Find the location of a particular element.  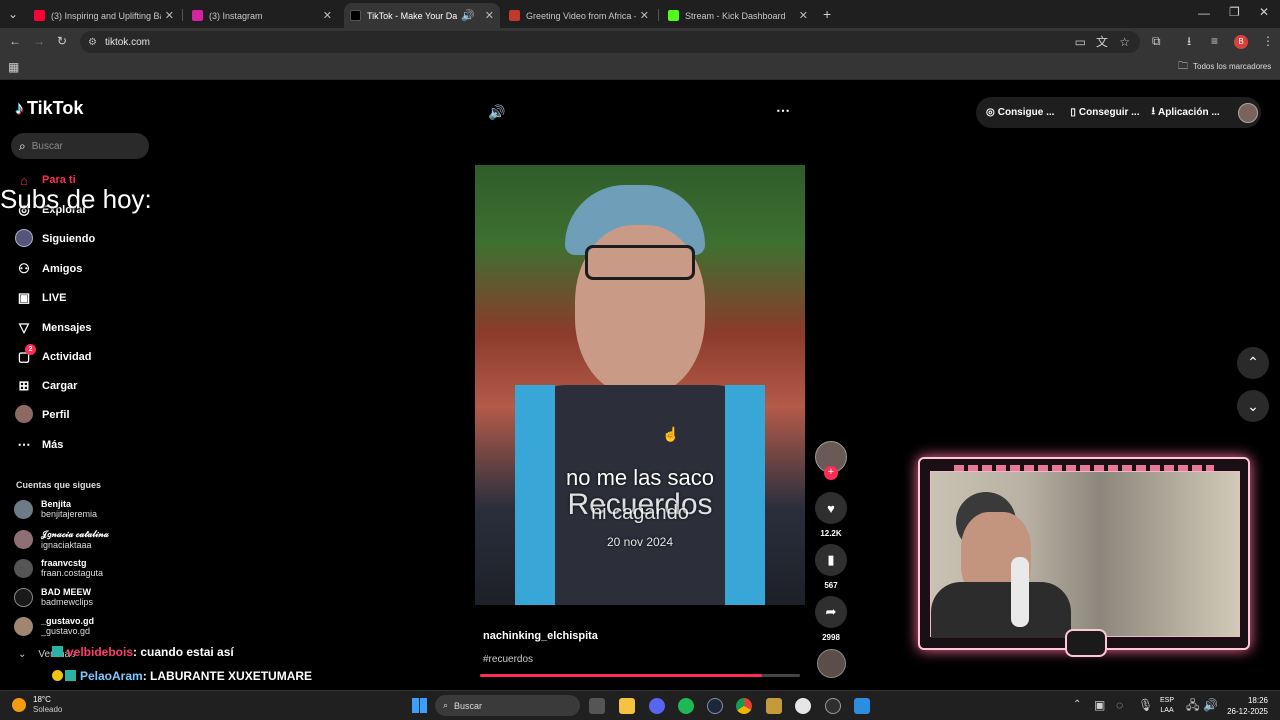

taskbar-search: ⌕ Buscar is located at coordinates (507, 705).